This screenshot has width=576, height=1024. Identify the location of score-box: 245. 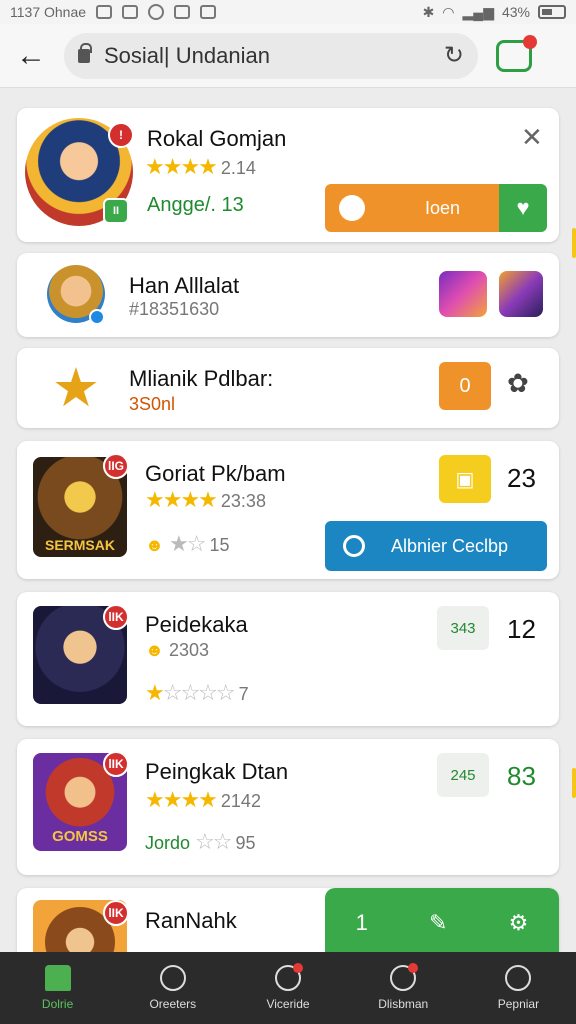
(463, 775).